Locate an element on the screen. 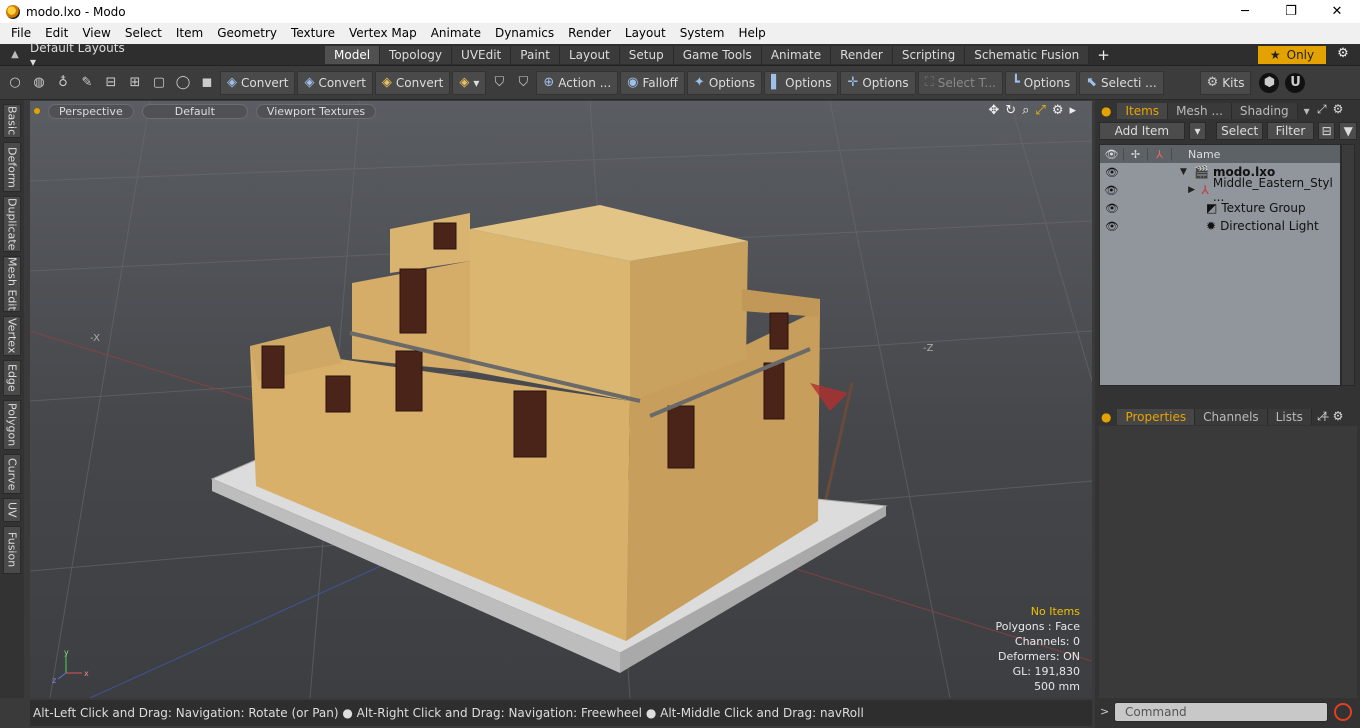  unity-icon: ⬢ is located at coordinates (1269, 82).